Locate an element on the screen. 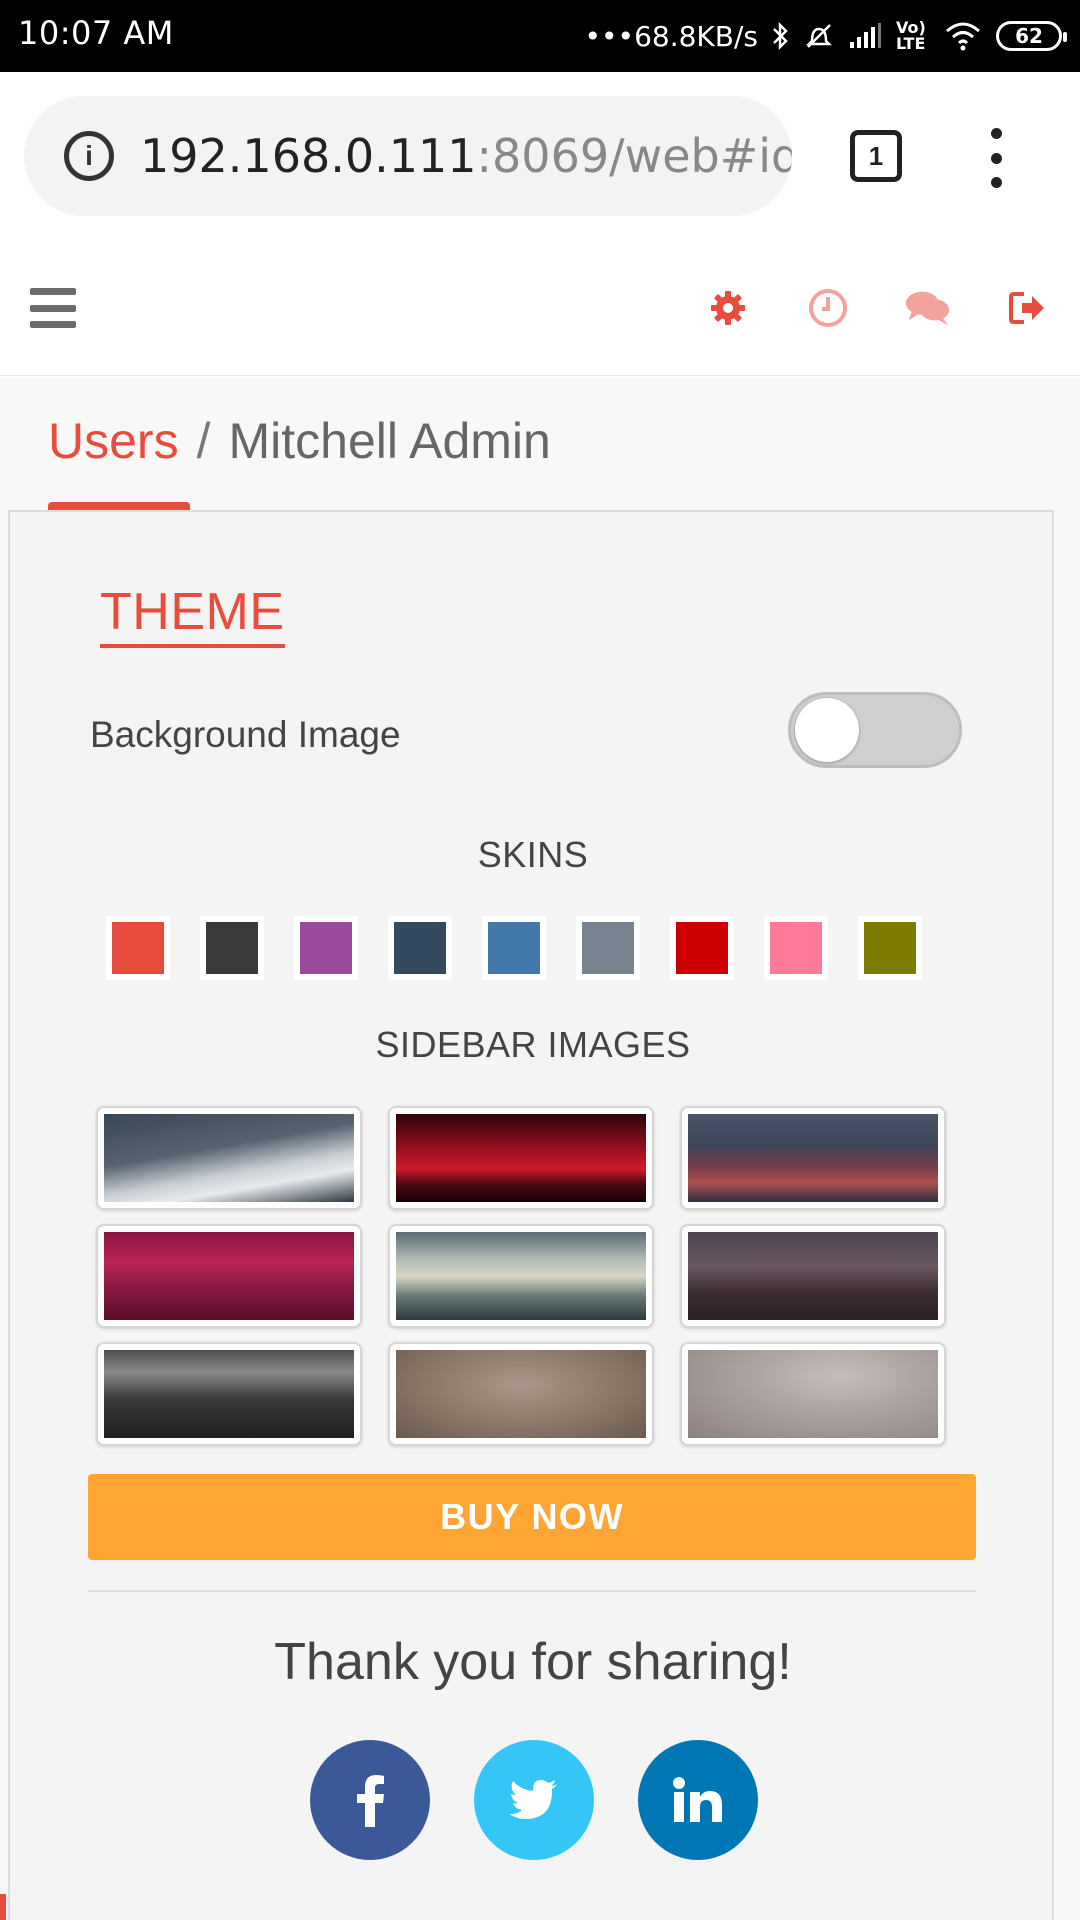 The height and width of the screenshot is (1920, 1080). thank-you-text: Thank you for sharing! is located at coordinates (533, 1662).